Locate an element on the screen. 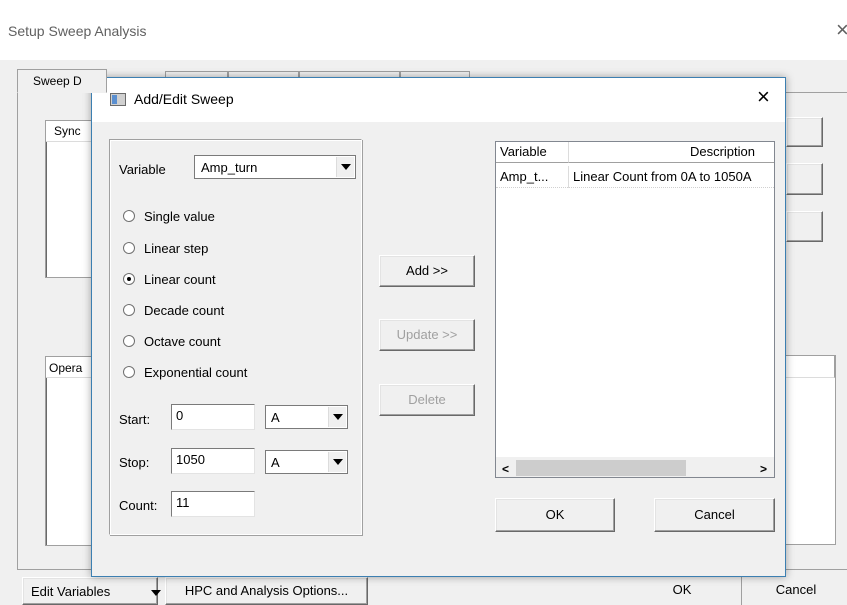 The width and height of the screenshot is (847, 605). table-row: Amp_t... Linear Count from 0A to 1050A is located at coordinates (635, 177).